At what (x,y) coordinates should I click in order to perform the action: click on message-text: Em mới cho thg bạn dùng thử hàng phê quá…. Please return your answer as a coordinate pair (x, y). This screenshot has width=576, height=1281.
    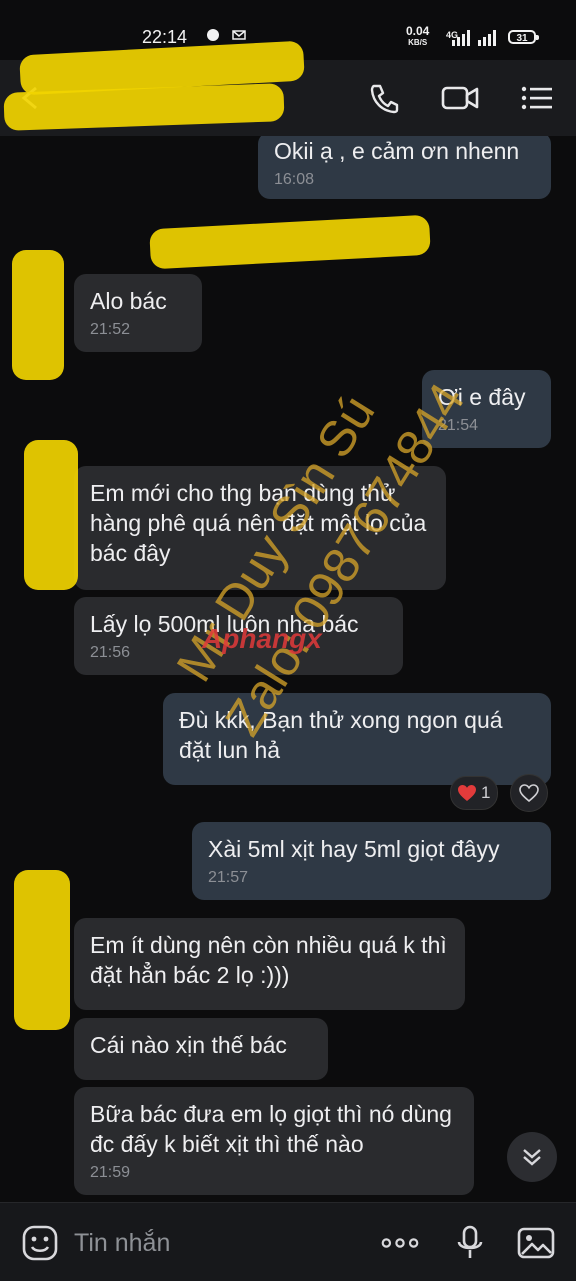
    Looking at the image, I should click on (258, 523).